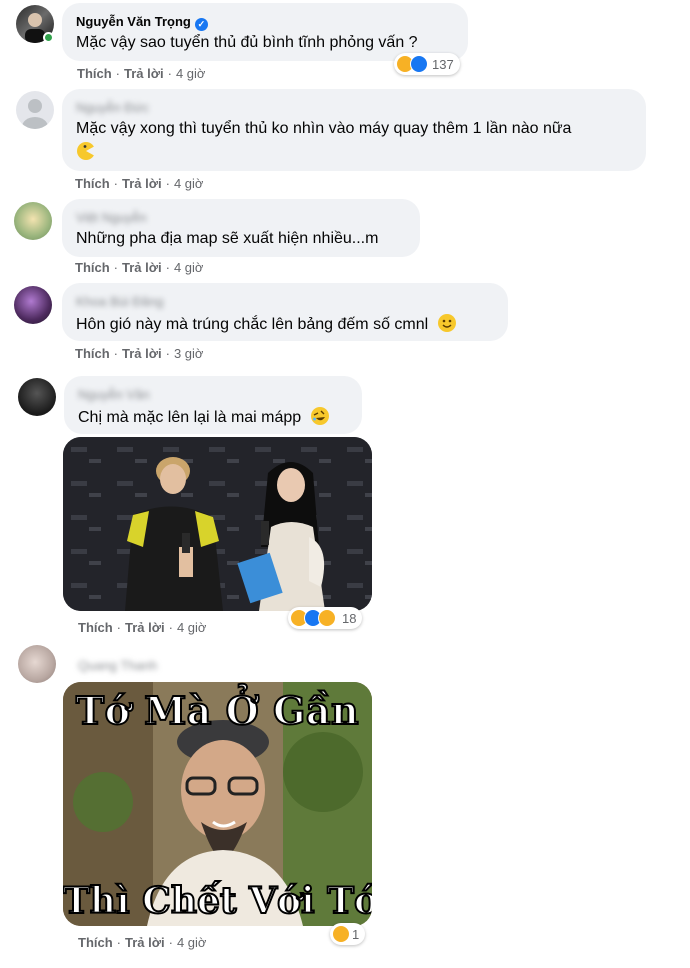 This screenshot has width=690, height=968. I want to click on comment-text: Chị mà mặc lên lại là mai mápp, so click(204, 417).